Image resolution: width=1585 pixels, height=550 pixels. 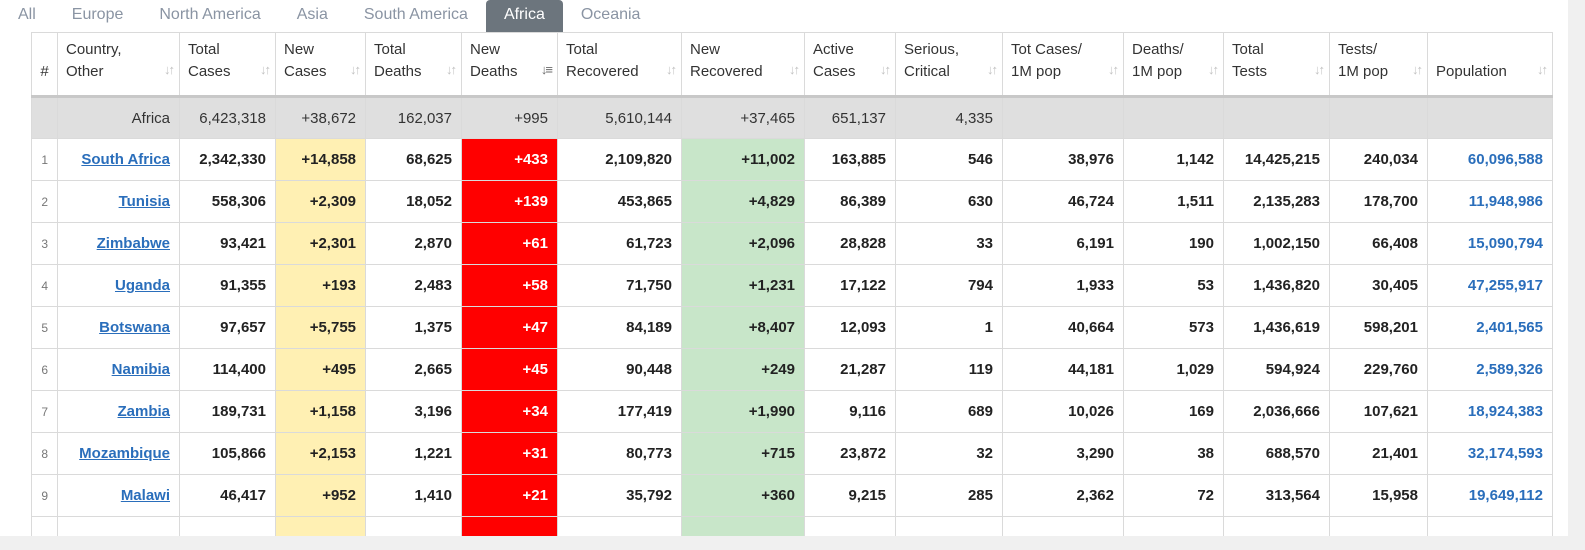 I want to click on header-new-recovered: New Recovered ↓↑, so click(x=743, y=65).